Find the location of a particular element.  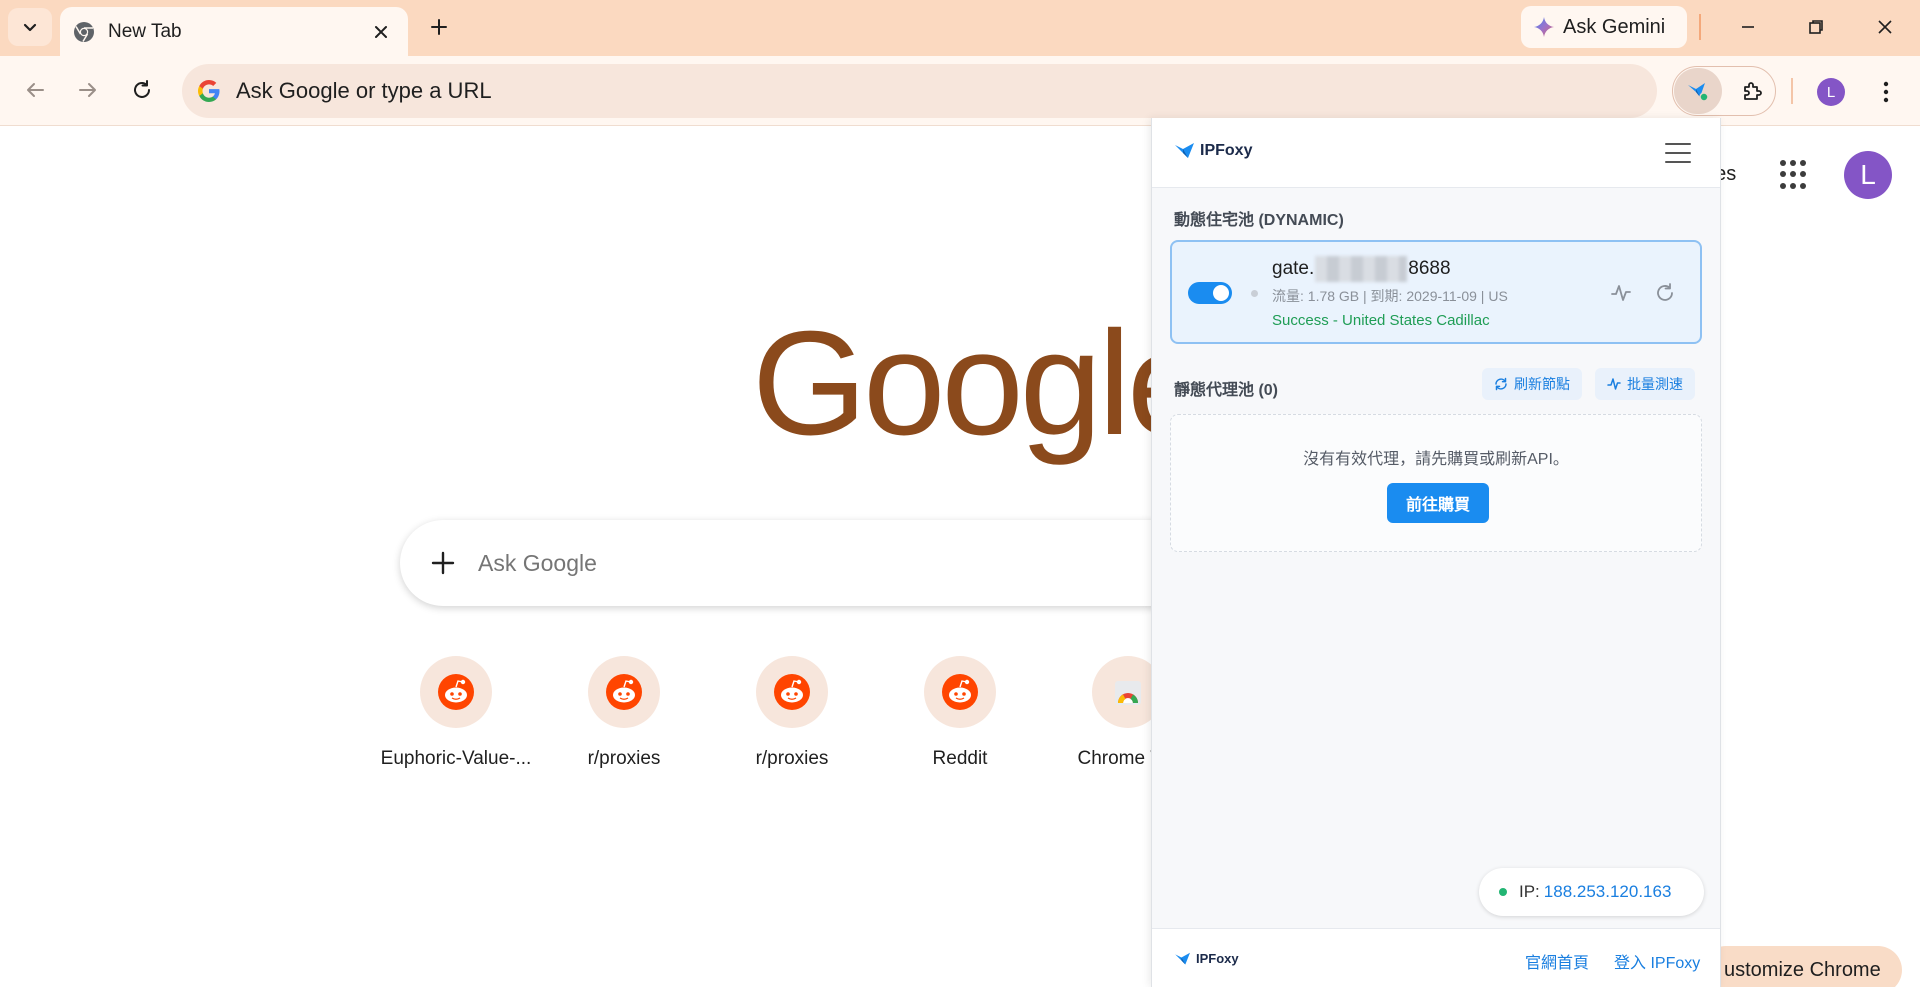

omnibox-input is located at coordinates (886, 91).